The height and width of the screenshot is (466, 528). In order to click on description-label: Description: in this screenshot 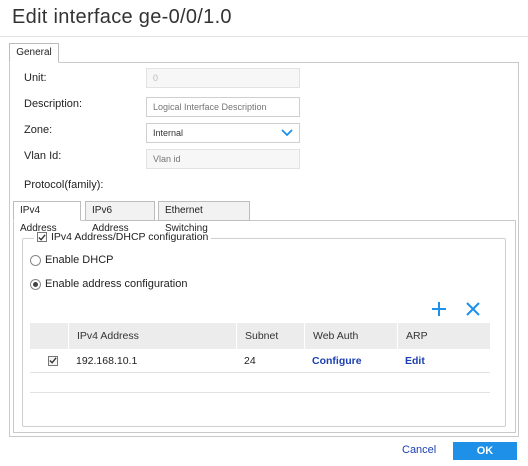, I will do `click(53, 104)`.